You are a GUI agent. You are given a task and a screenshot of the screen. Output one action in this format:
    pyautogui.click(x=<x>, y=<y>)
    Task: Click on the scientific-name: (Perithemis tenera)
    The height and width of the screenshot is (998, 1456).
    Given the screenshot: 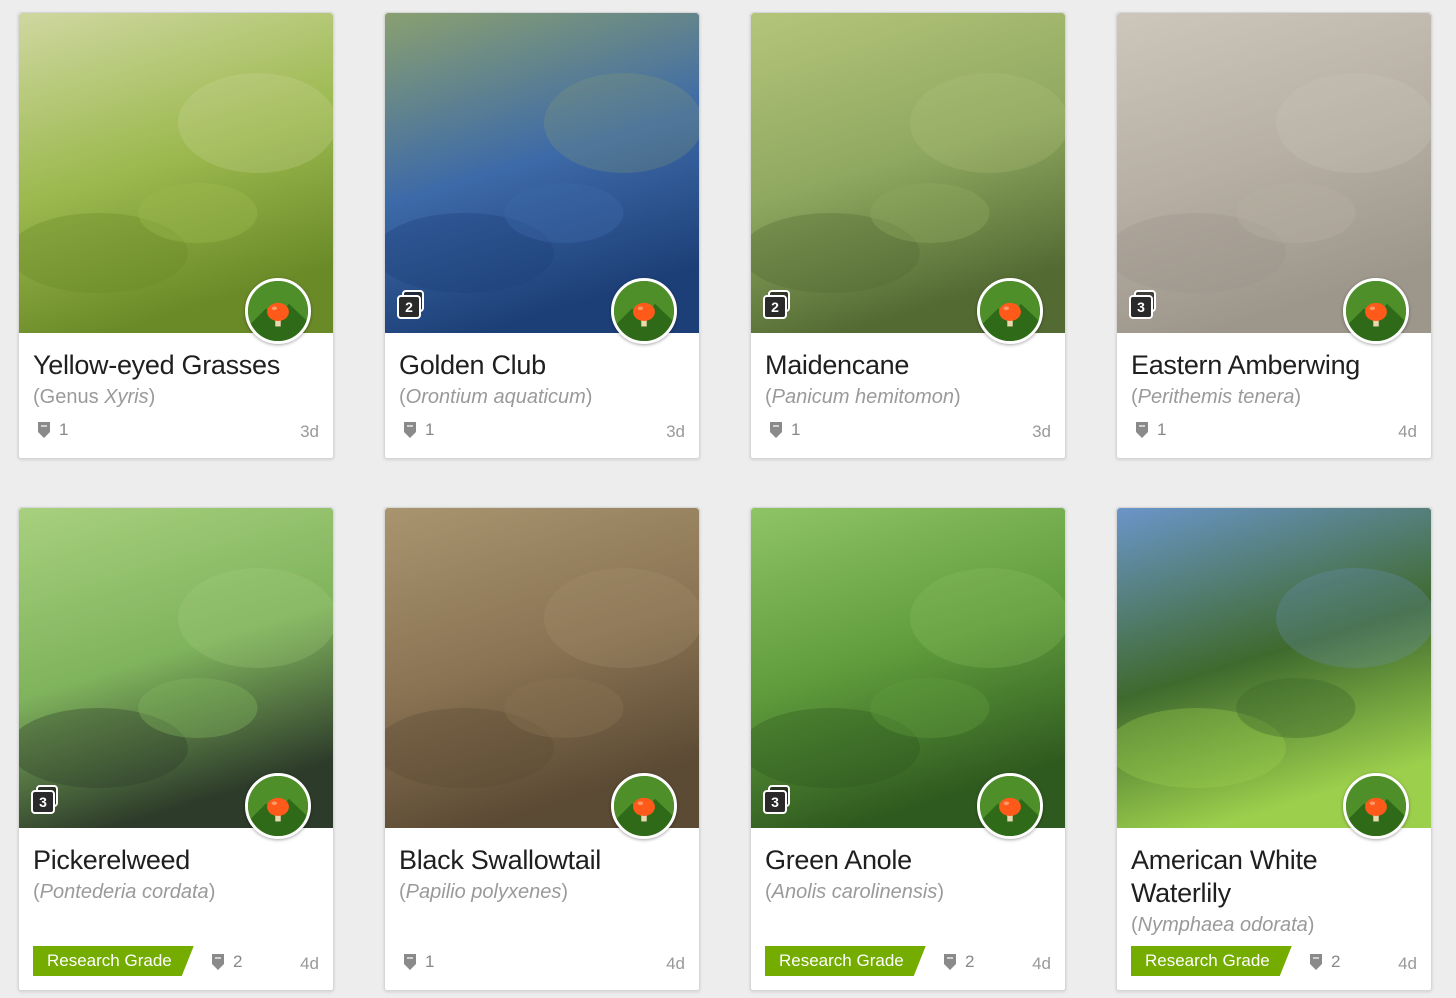 What is the action you would take?
    pyautogui.click(x=1274, y=397)
    